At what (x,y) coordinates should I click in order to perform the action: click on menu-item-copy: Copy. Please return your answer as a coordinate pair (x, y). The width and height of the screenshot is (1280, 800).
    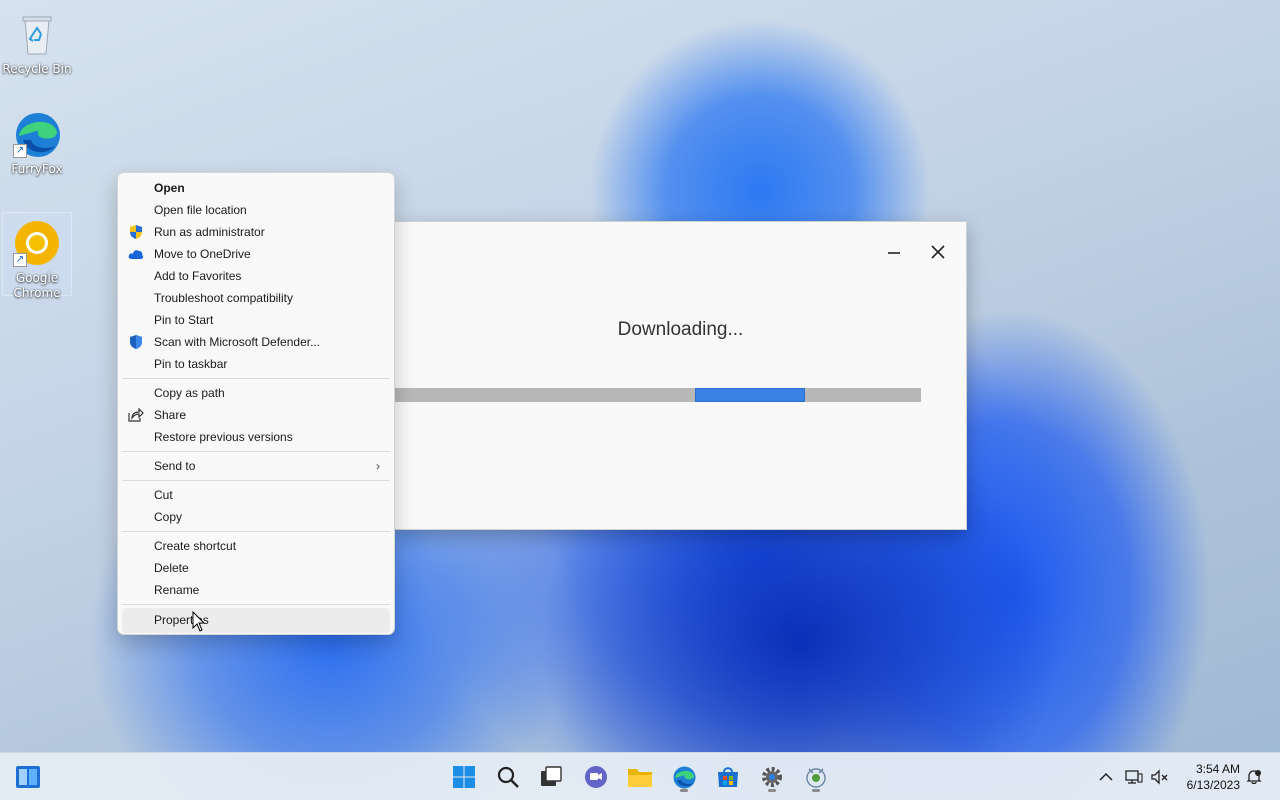
    Looking at the image, I should click on (256, 517).